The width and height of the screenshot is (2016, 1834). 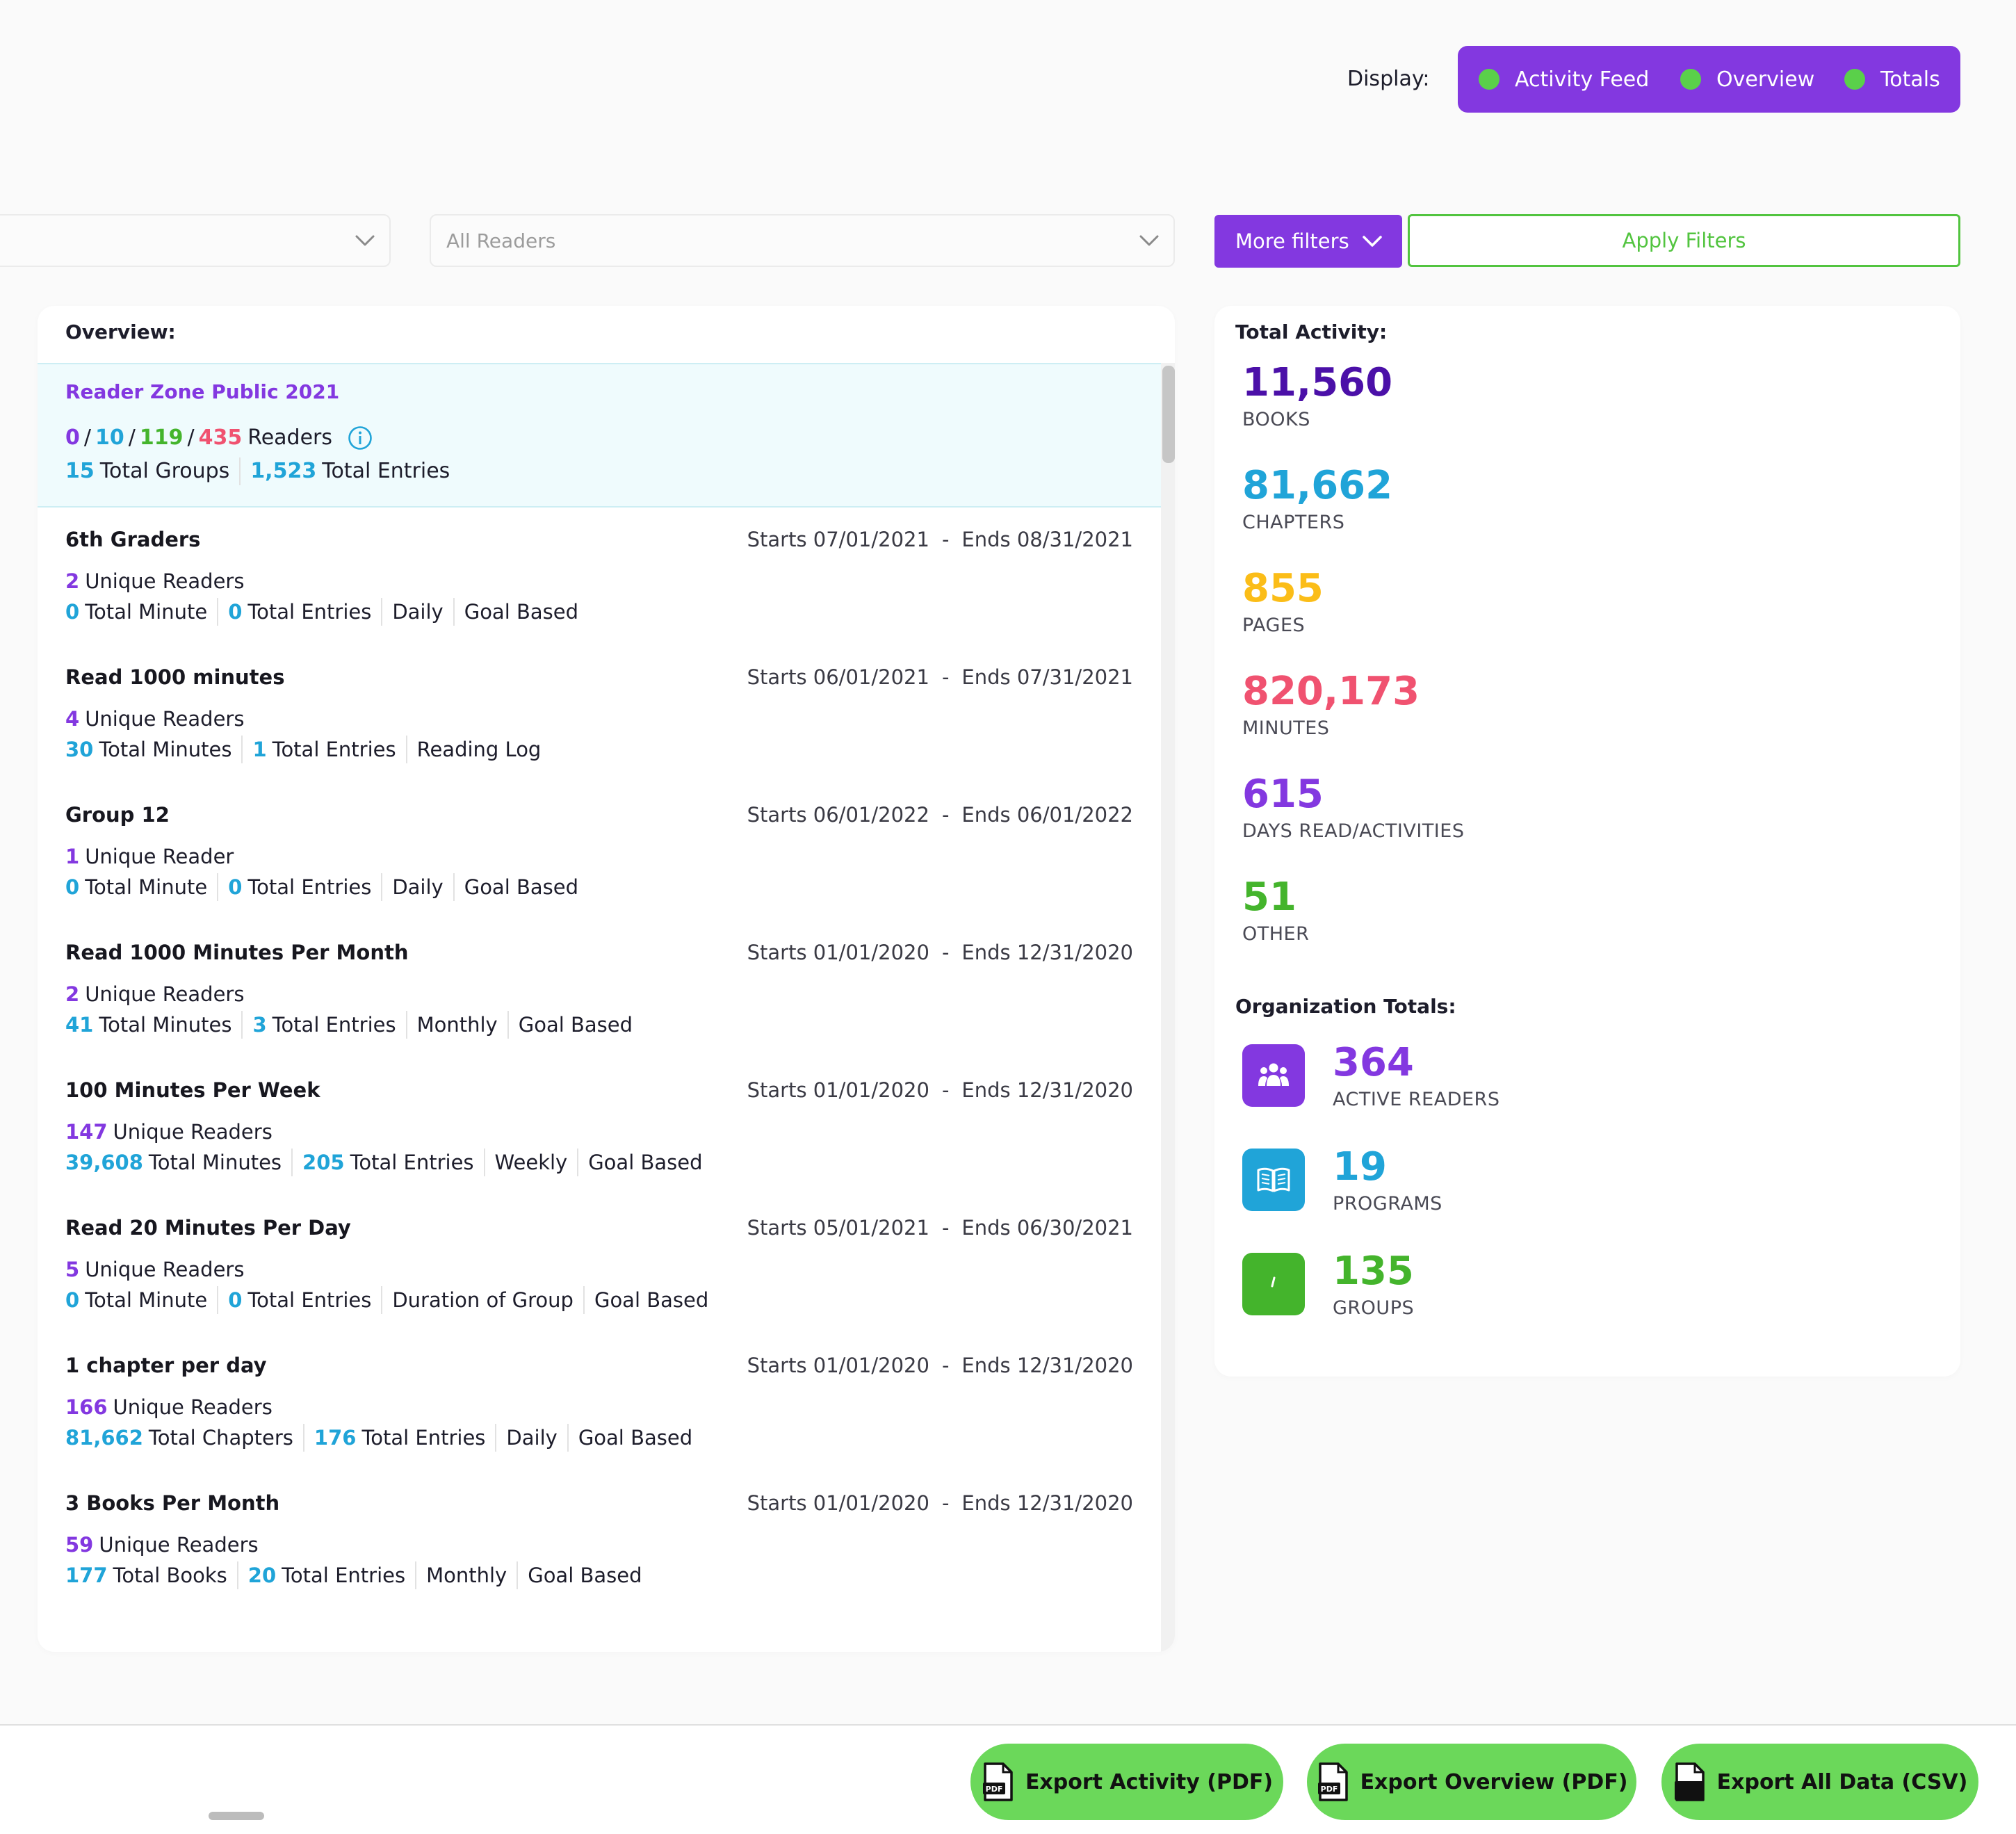 What do you see at coordinates (1374, 1308) in the screenshot?
I see `org-total-label: GROUPS` at bounding box center [1374, 1308].